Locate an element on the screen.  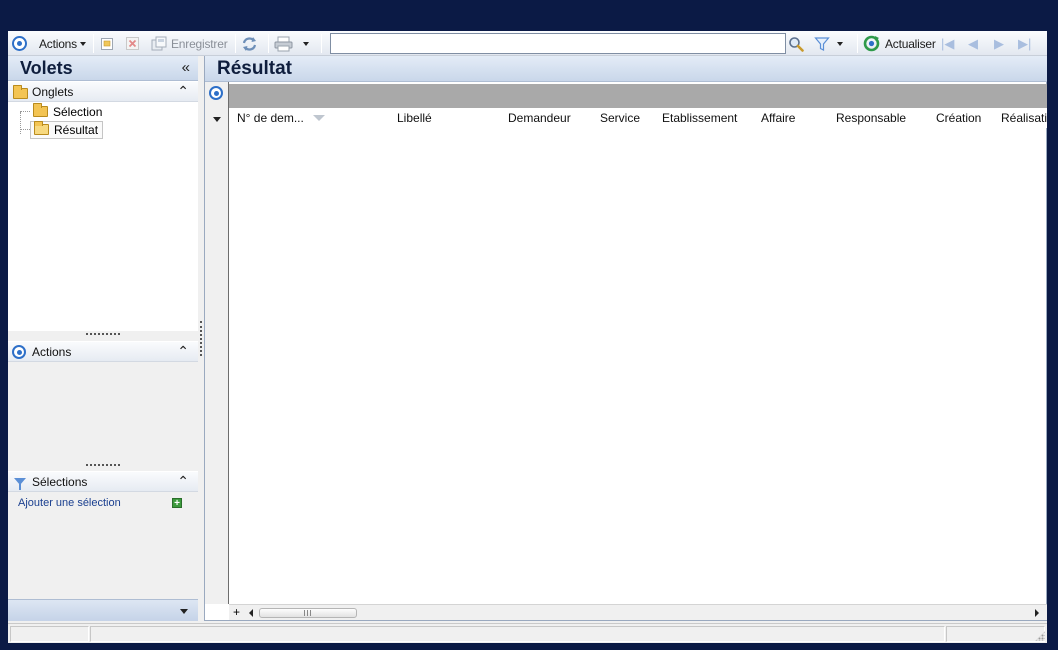
column-header: Libellé is located at coordinates (414, 118).